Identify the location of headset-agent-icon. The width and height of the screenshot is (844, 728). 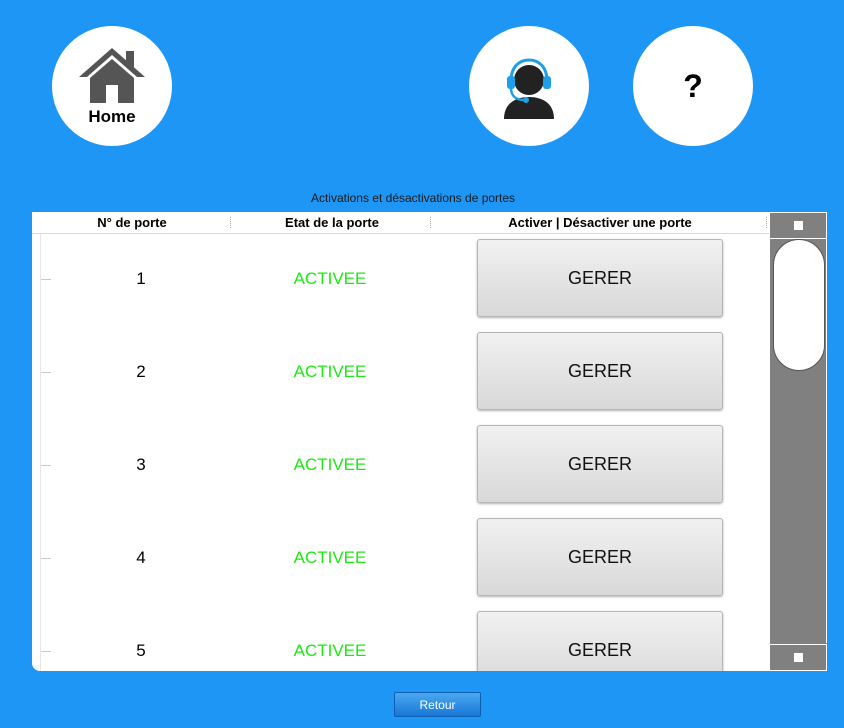
(529, 88).